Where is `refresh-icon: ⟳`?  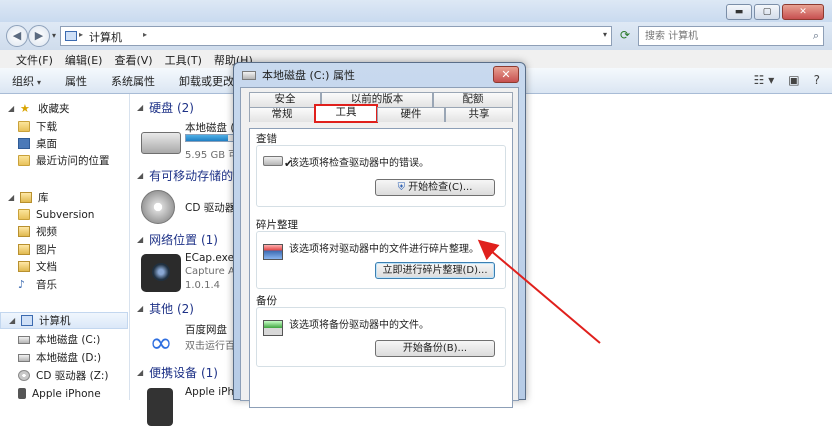
refresh-icon: ⟳ is located at coordinates (625, 36).